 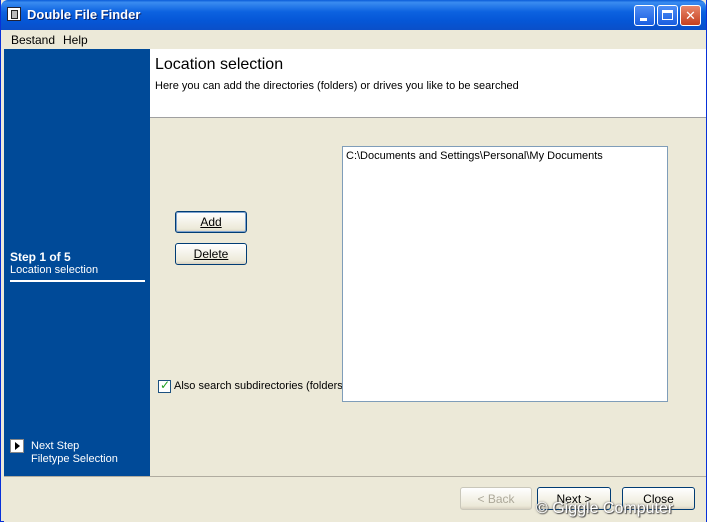 I want to click on add-button-label: Add, so click(x=211, y=221).